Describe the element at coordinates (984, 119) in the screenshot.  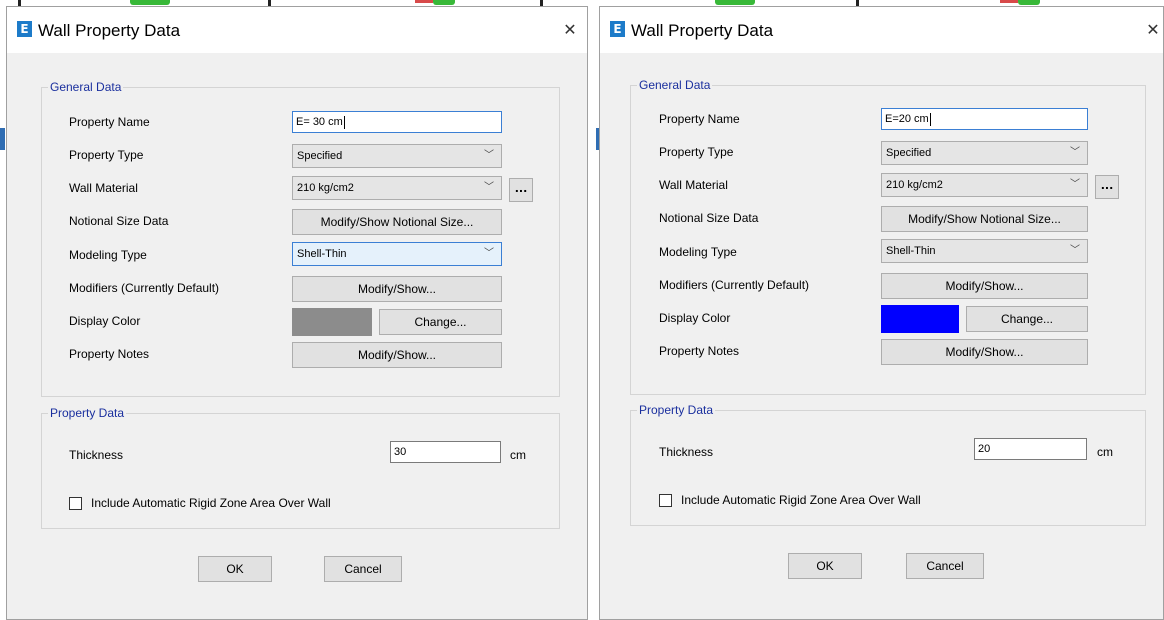
I see `property-name-input: E=20 cm` at that location.